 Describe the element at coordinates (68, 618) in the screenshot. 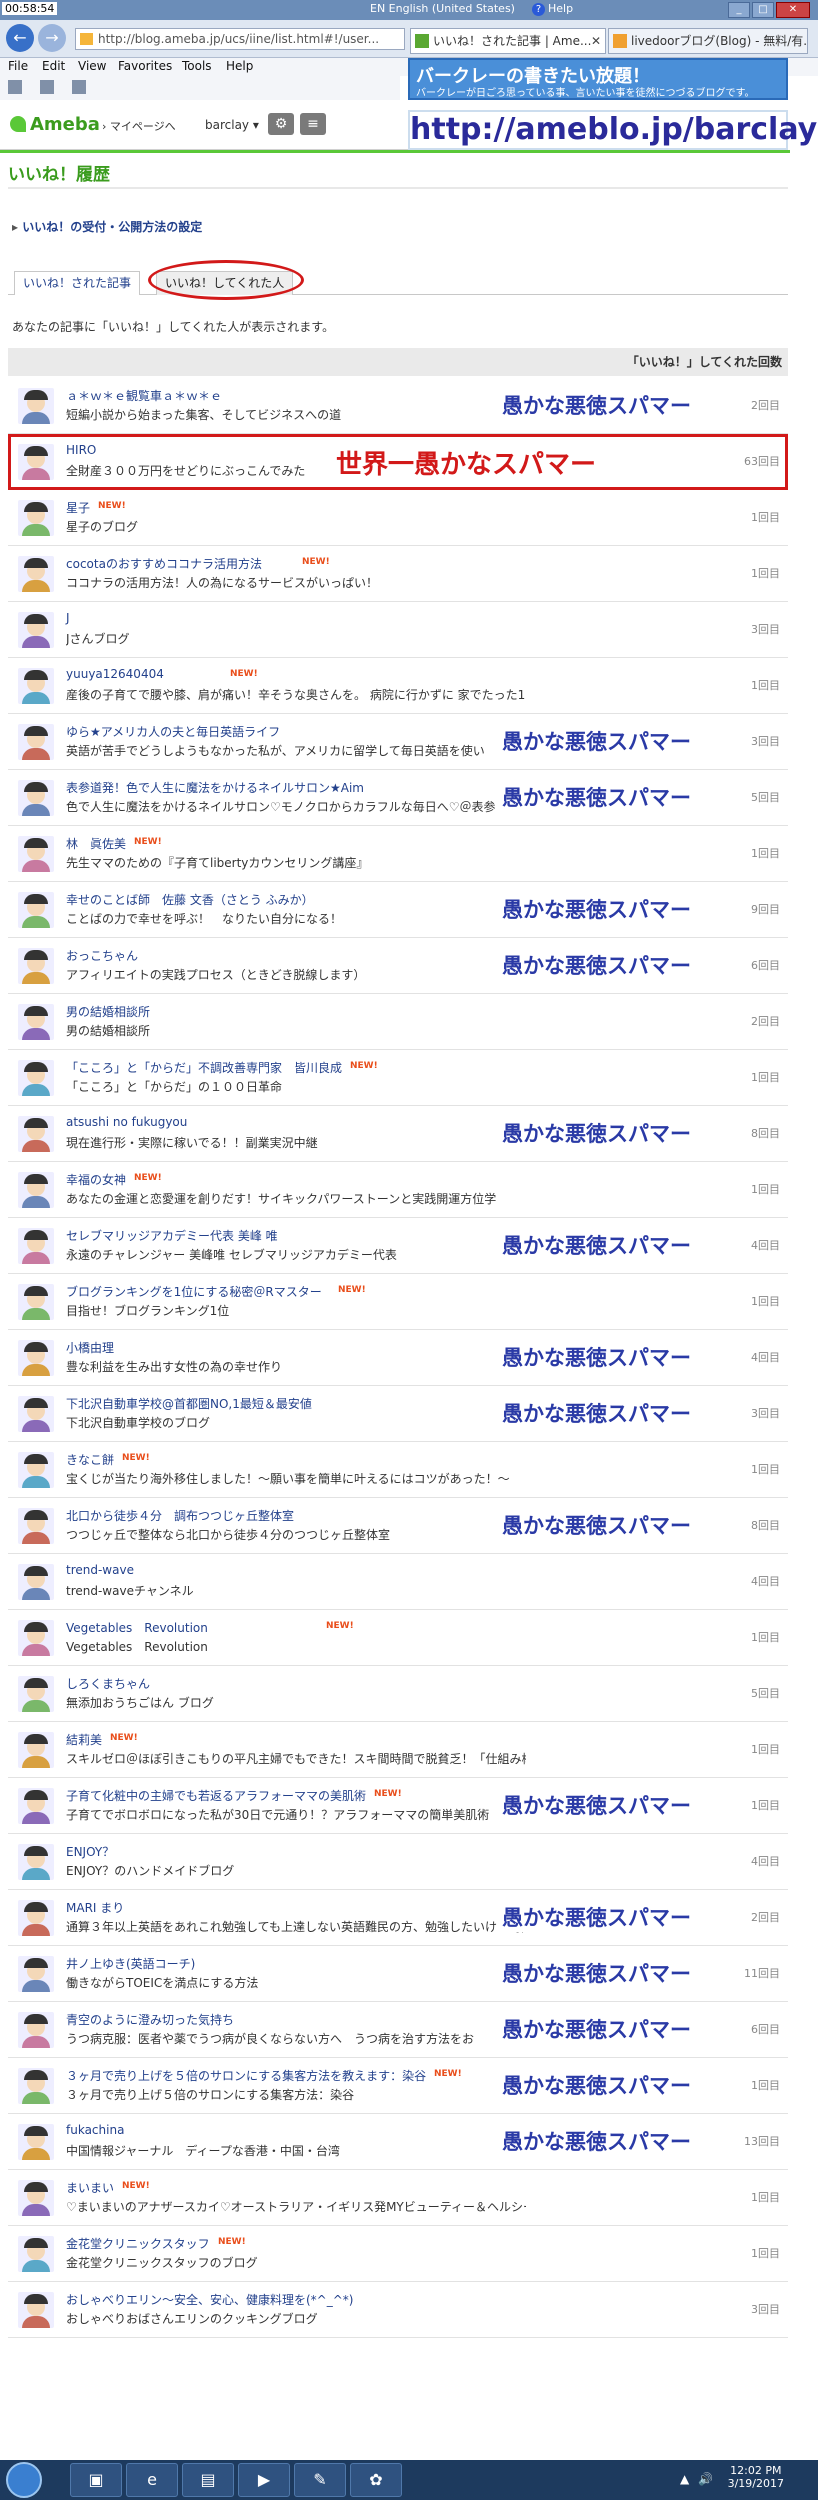

I see `liker-name: J` at that location.